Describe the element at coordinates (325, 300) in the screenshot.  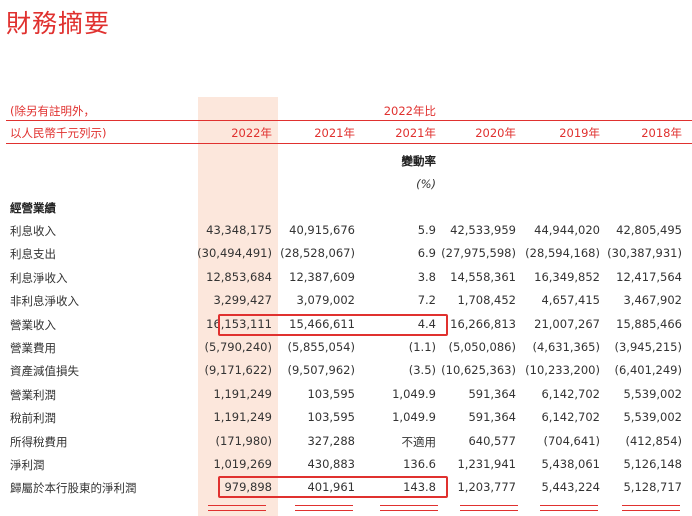
I see `table-cell: 3,079,002` at that location.